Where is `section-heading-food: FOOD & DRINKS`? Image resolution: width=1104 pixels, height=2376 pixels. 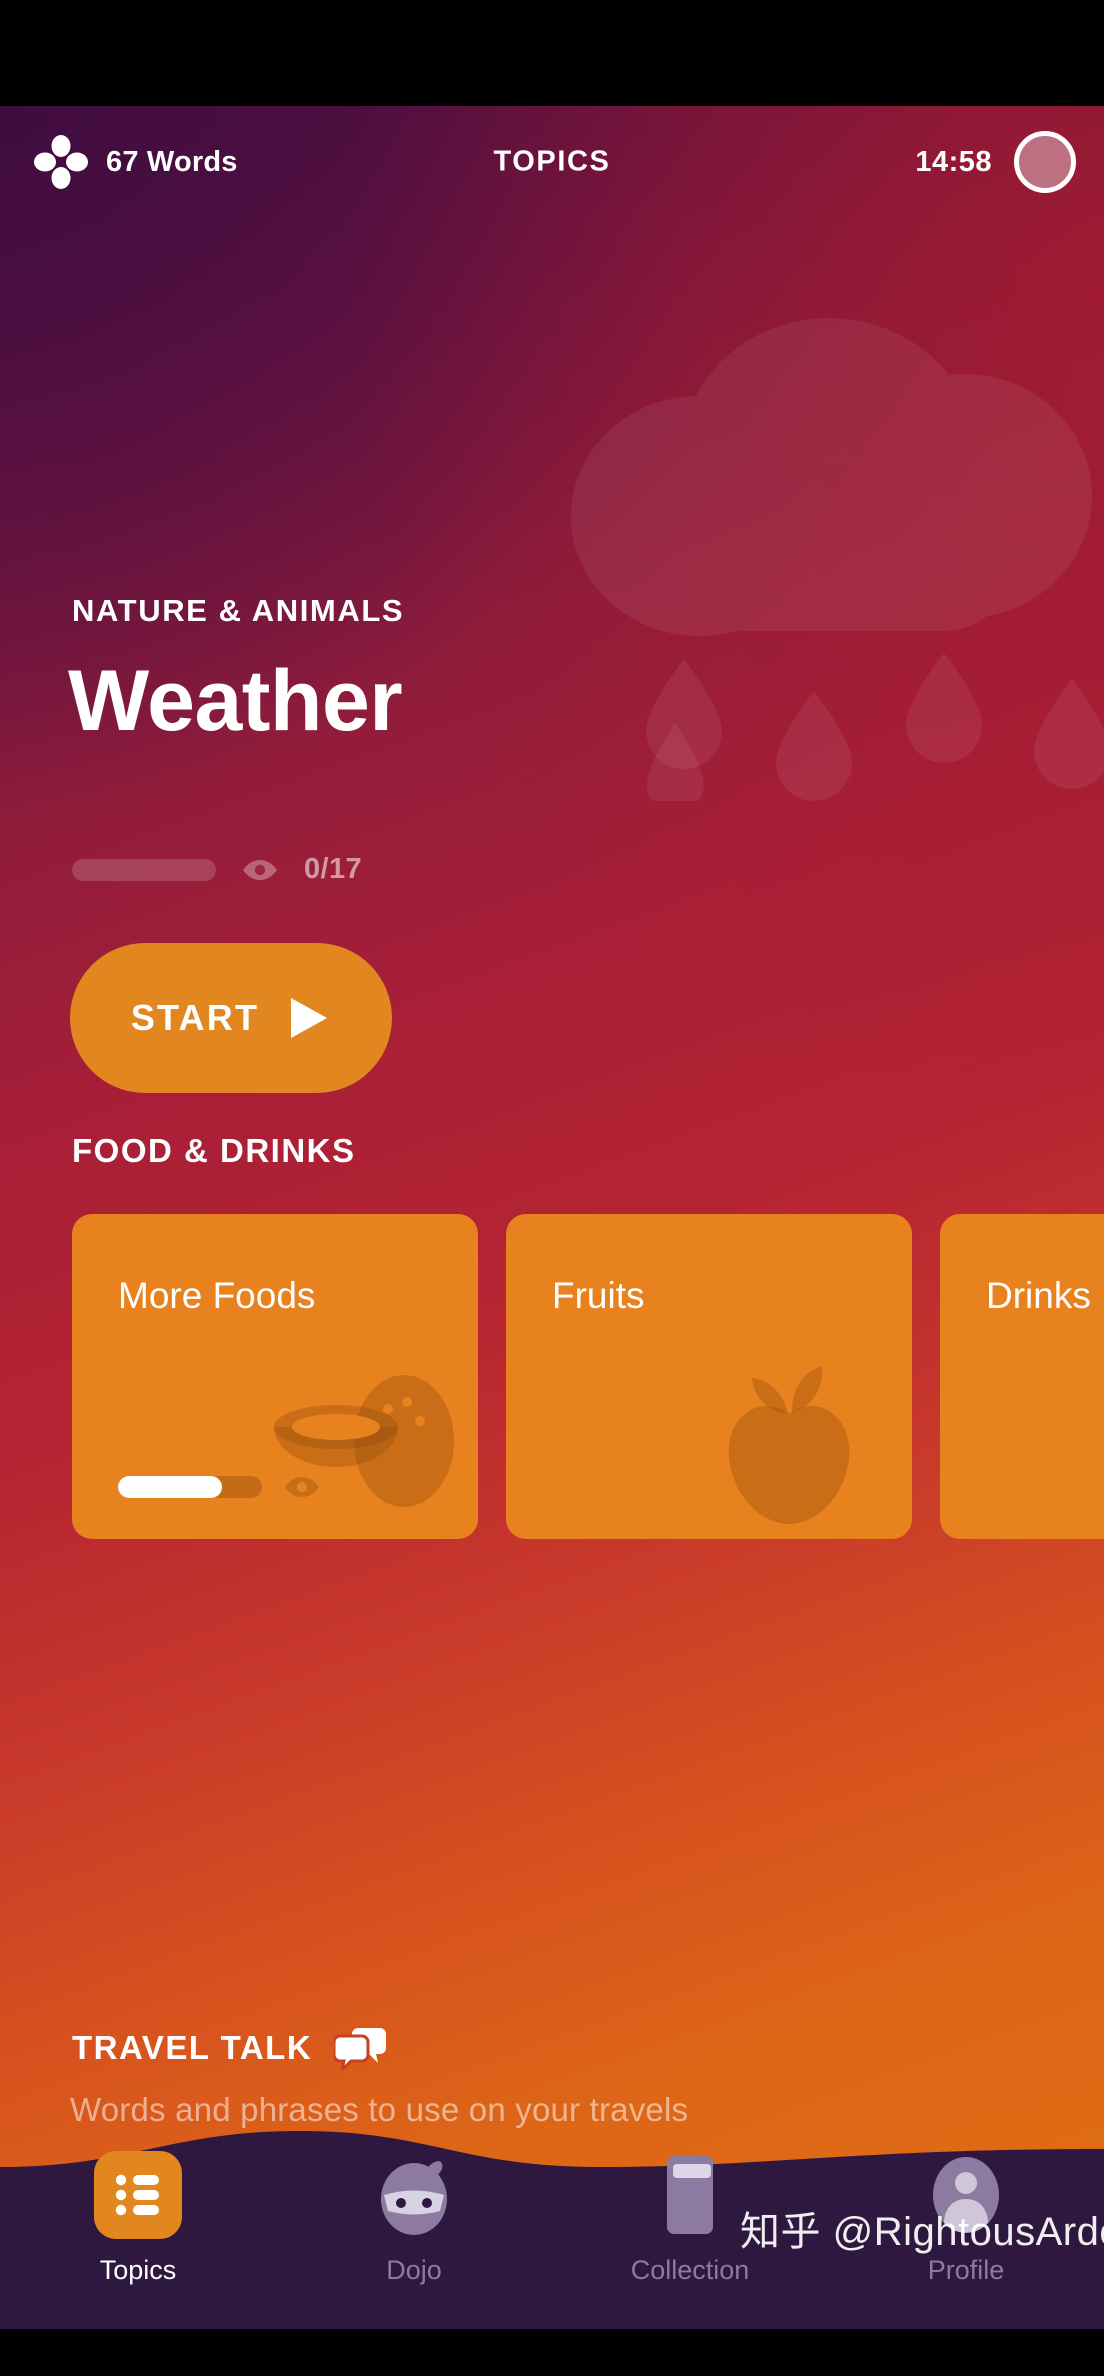
section-heading-food: FOOD & DRINKS is located at coordinates (214, 1151).